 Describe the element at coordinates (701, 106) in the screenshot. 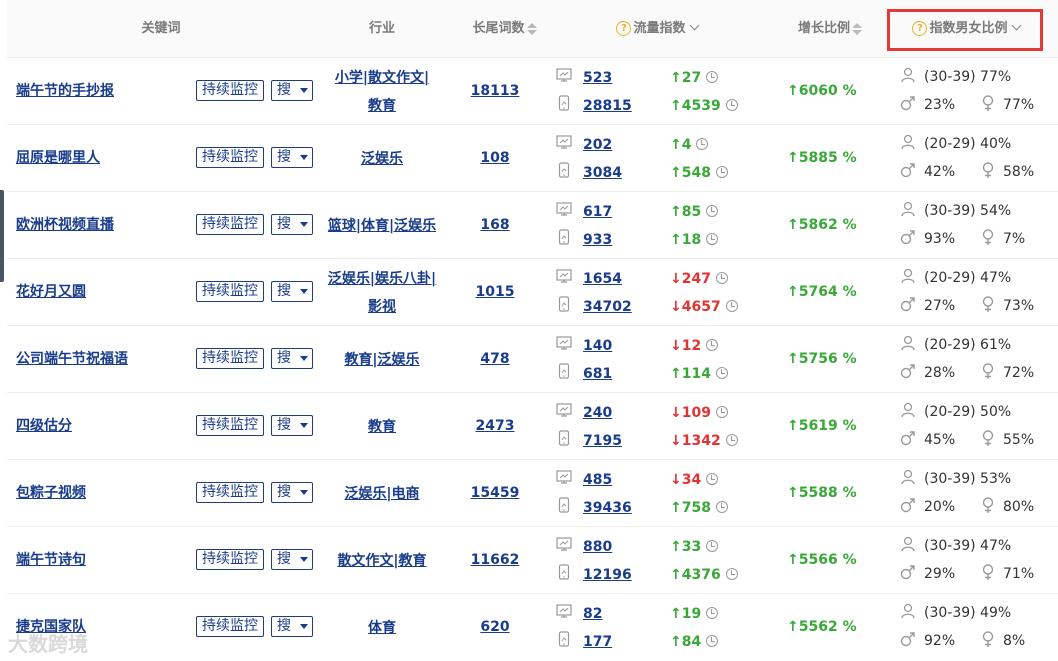

I see `mobile-change-value: 4539` at that location.